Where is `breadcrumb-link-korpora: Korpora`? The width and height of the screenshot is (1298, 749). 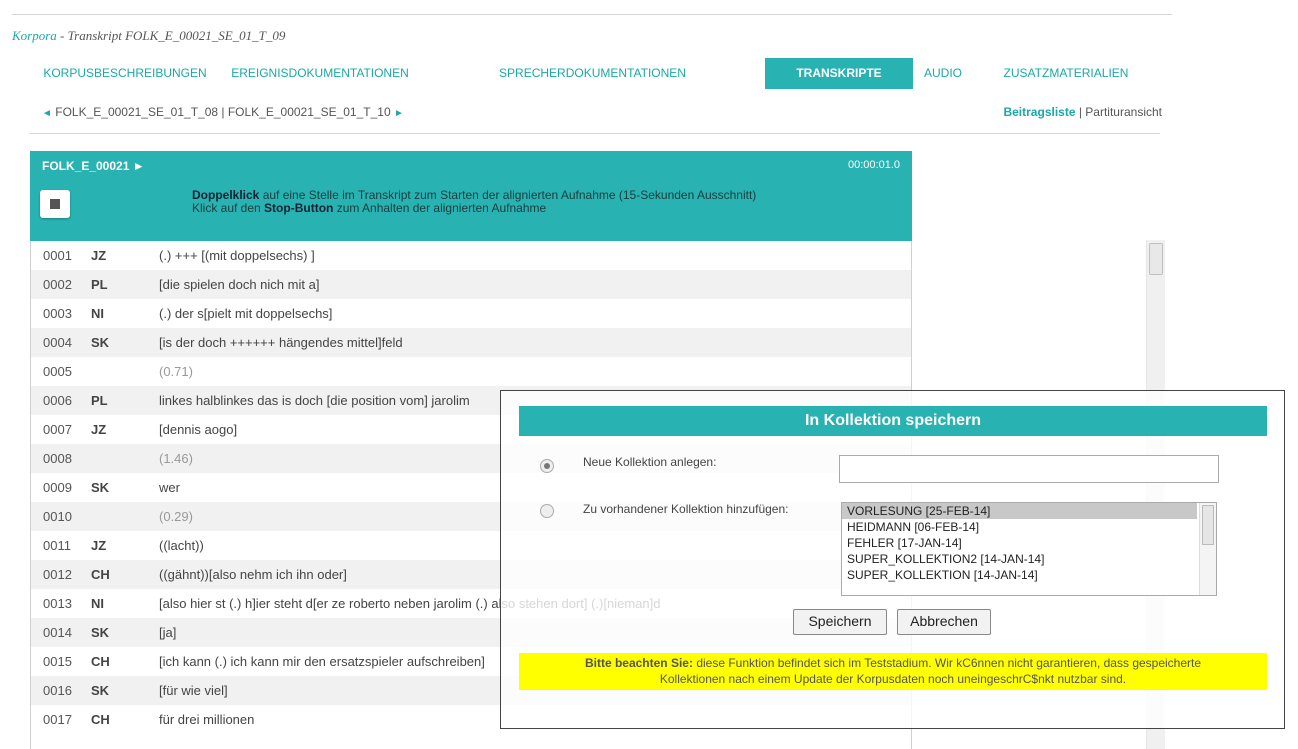
breadcrumb-link-korpora: Korpora is located at coordinates (34, 35).